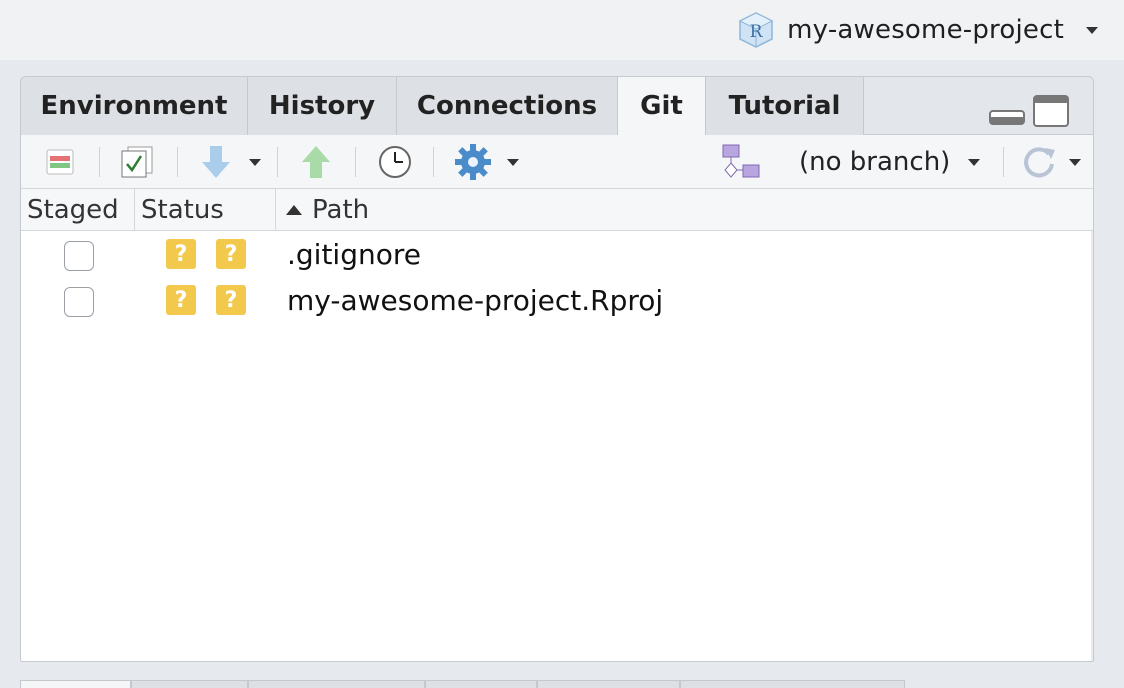 The height and width of the screenshot is (688, 1124). Describe the element at coordinates (473, 162) in the screenshot. I see `gear-icon` at that location.